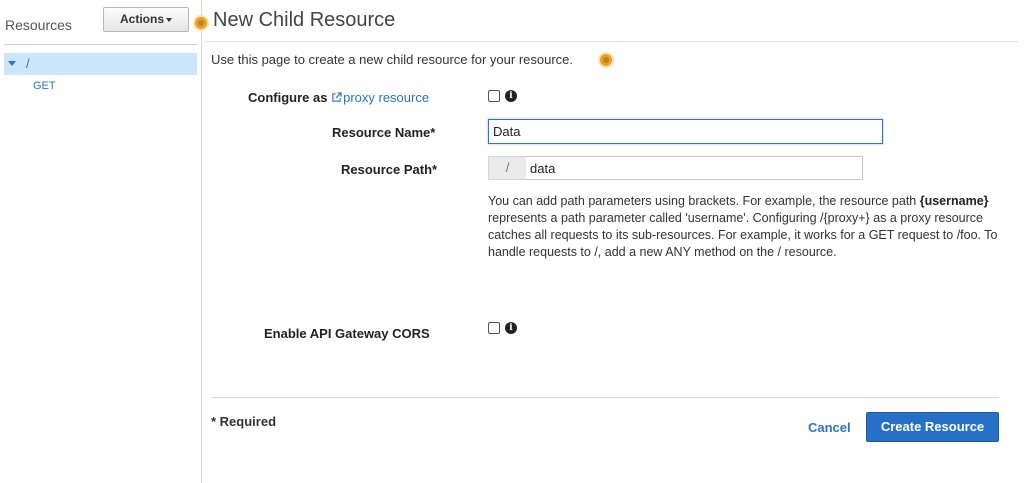 This screenshot has height=483, width=1024. What do you see at coordinates (932, 427) in the screenshot?
I see `create-resource-button: Create Resource` at bounding box center [932, 427].